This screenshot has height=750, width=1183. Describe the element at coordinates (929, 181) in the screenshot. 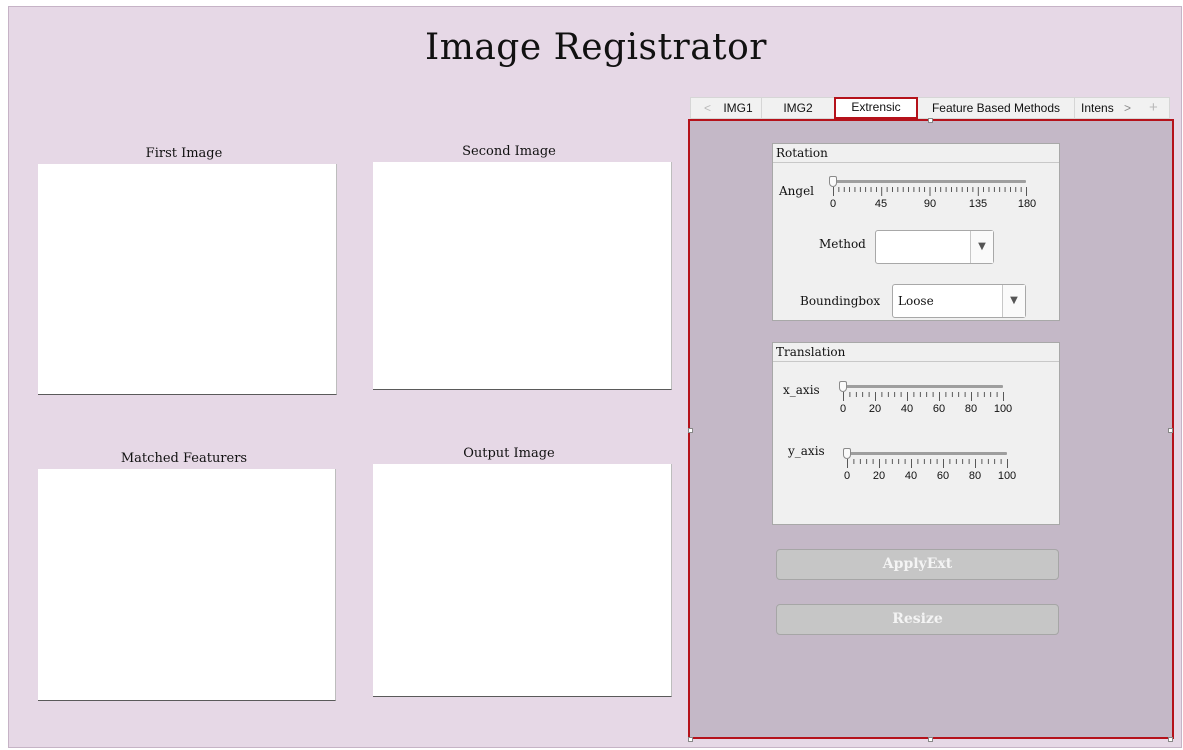

I see `angle-slider-track` at that location.